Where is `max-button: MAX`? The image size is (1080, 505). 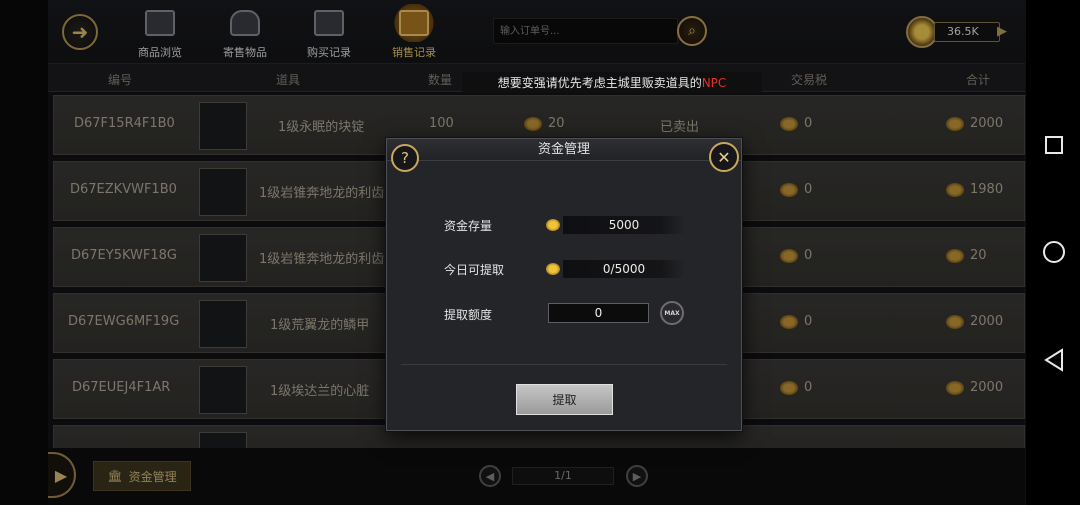 max-button: MAX is located at coordinates (672, 313).